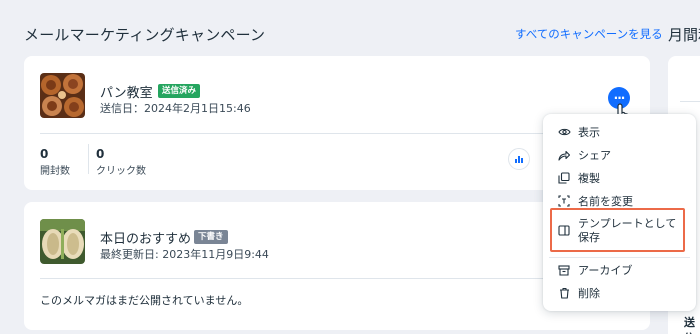 The height and width of the screenshot is (334, 700). I want to click on menu-item-label: 複製, so click(589, 178).